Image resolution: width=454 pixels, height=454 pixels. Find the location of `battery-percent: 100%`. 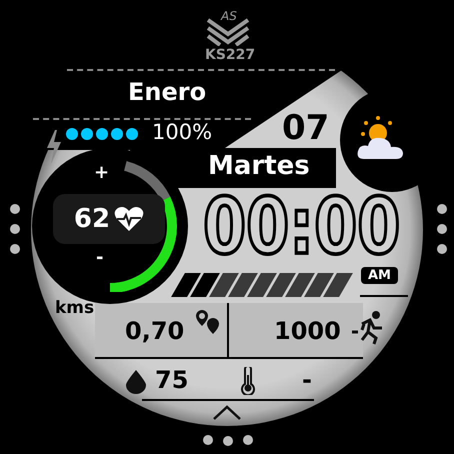

battery-percent: 100% is located at coordinates (182, 132).